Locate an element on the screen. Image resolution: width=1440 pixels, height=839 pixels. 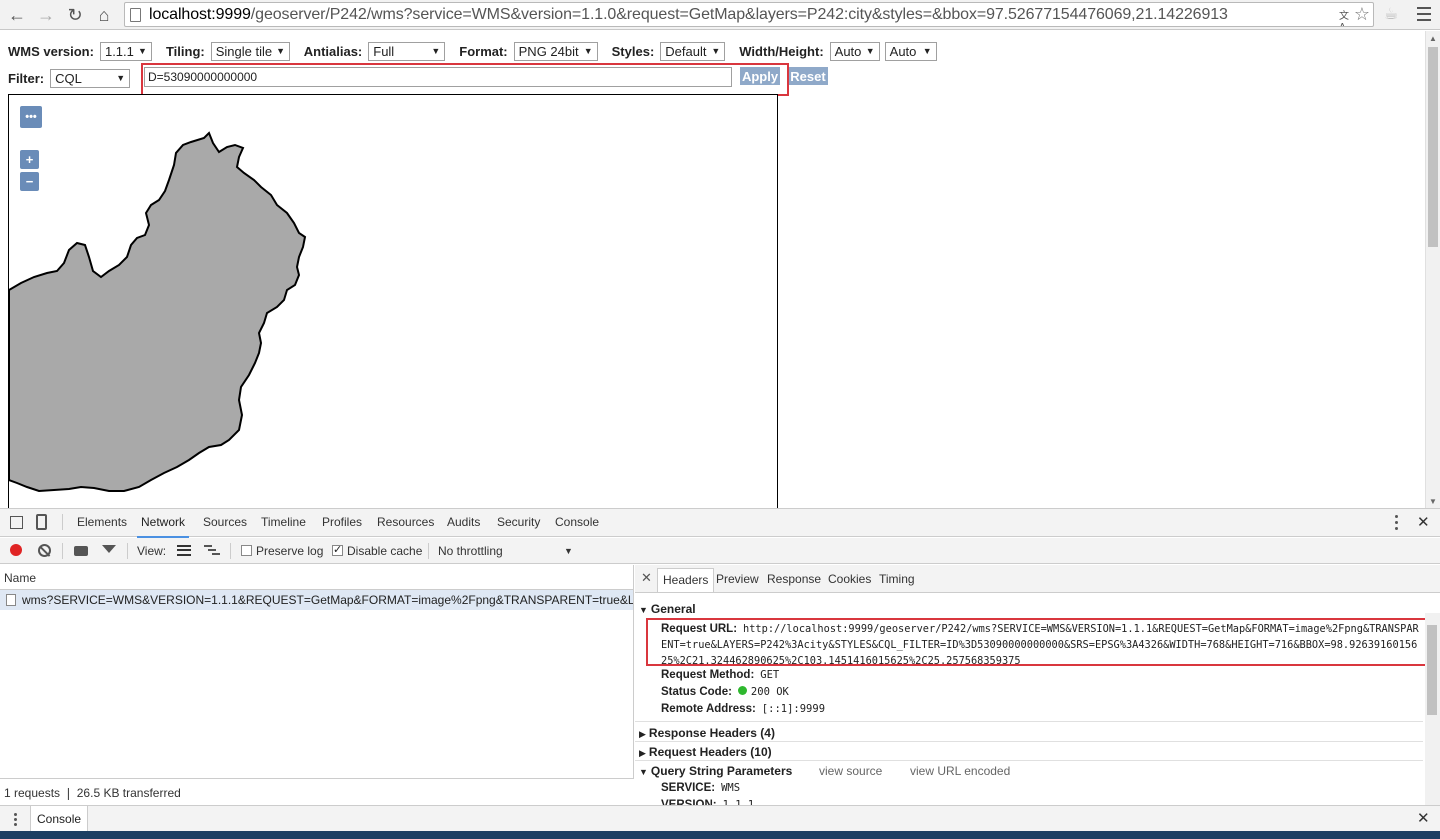
query-string-section-header: ▼ Query String Parameters is located at coordinates (715, 771).